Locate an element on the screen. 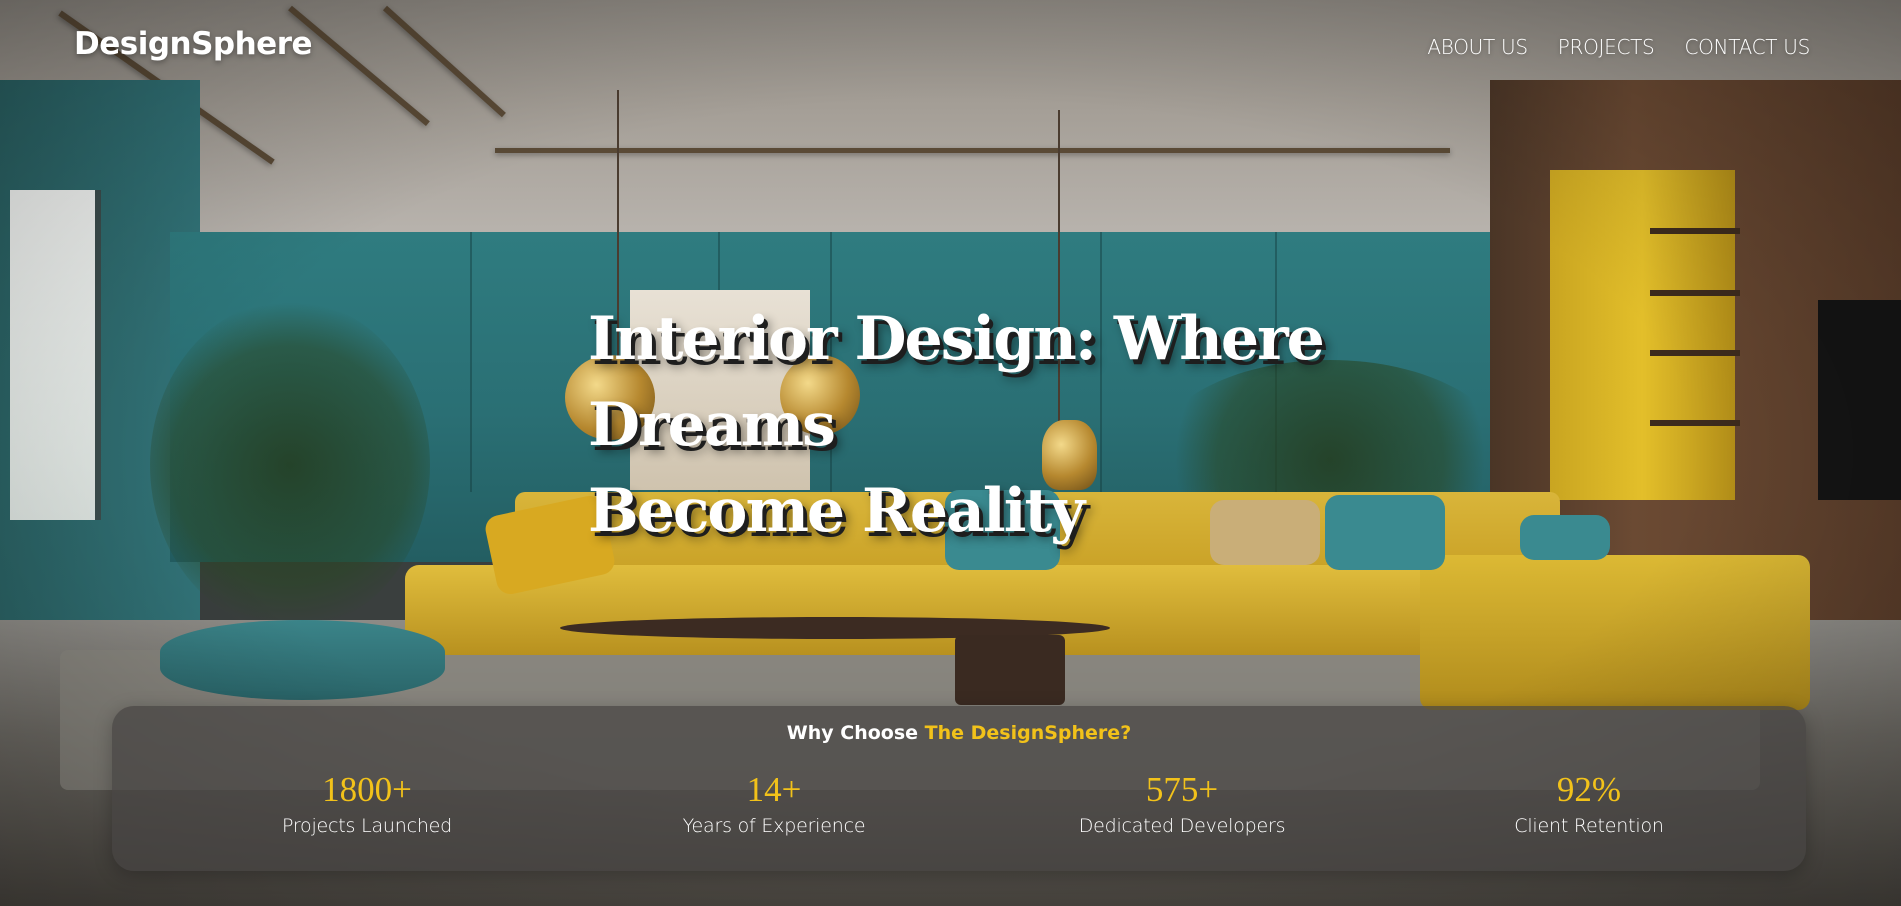  stat-label: Years of Experience is located at coordinates (774, 826).